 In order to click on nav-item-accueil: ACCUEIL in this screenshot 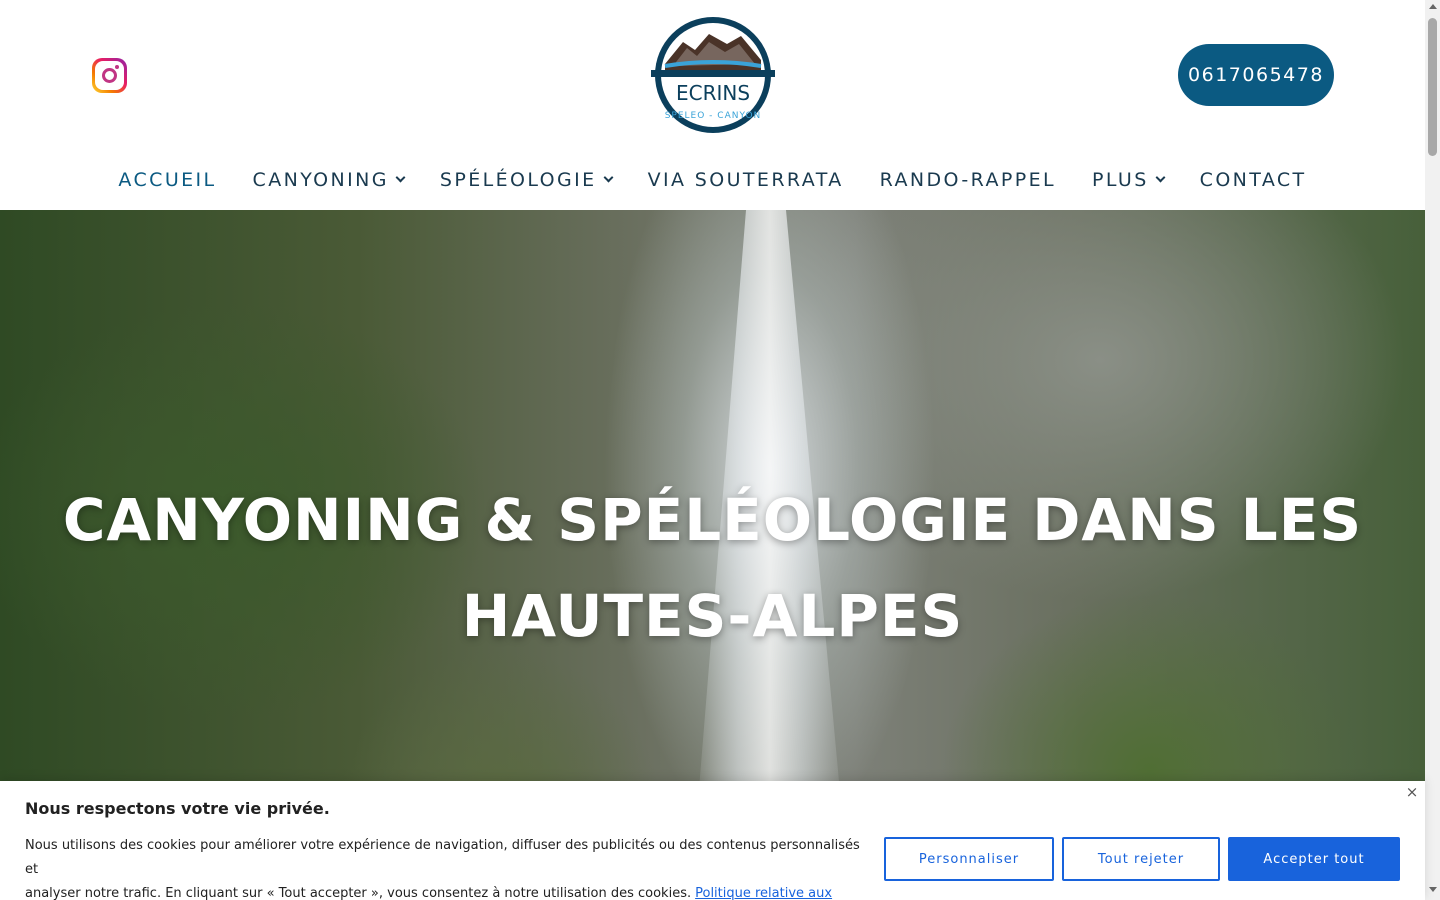, I will do `click(167, 180)`.